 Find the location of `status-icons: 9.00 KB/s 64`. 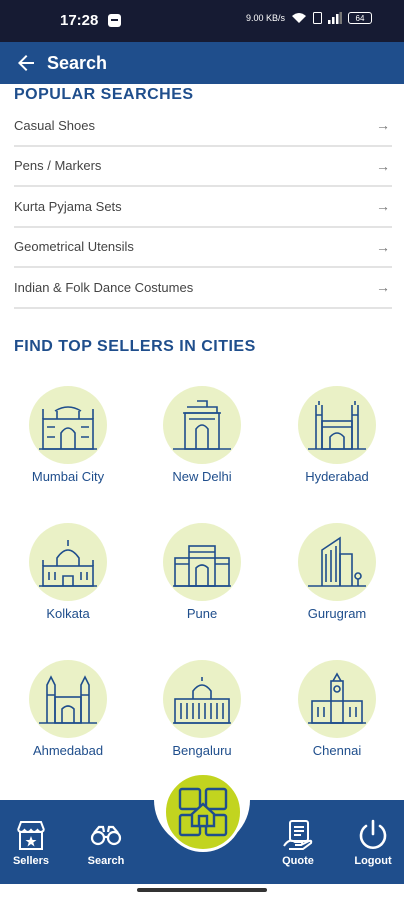

status-icons: 9.00 KB/s 64 is located at coordinates (309, 18).